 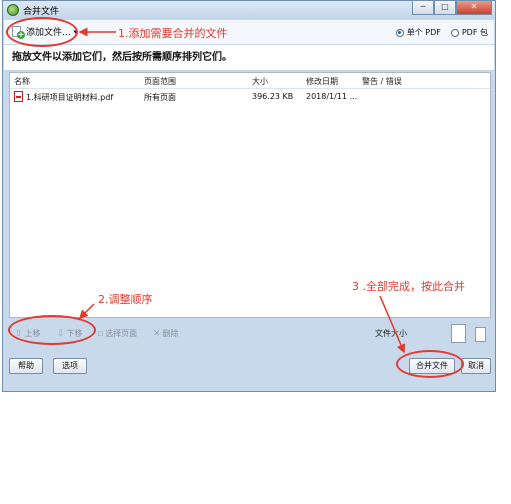 What do you see at coordinates (408, 286) in the screenshot?
I see `annotation-step3: 3 .全部完成，按此合并` at bounding box center [408, 286].